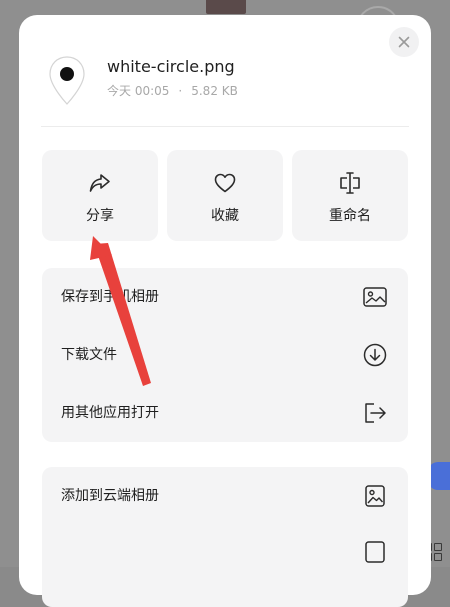 Image resolution: width=450 pixels, height=607 pixels. I want to click on next-menu-item, so click(225, 554).